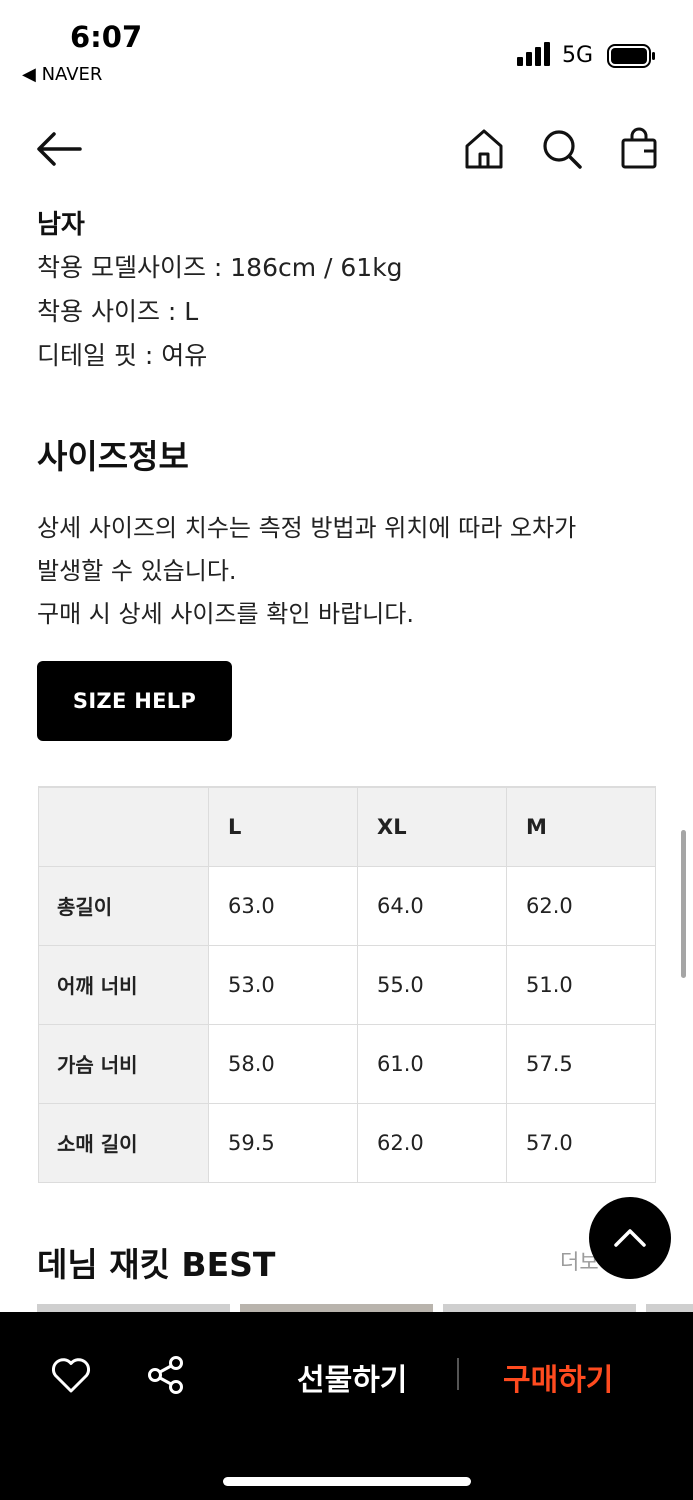 The image size is (693, 1500). What do you see at coordinates (283, 905) in the screenshot?
I see `table-cell: 63.0` at bounding box center [283, 905].